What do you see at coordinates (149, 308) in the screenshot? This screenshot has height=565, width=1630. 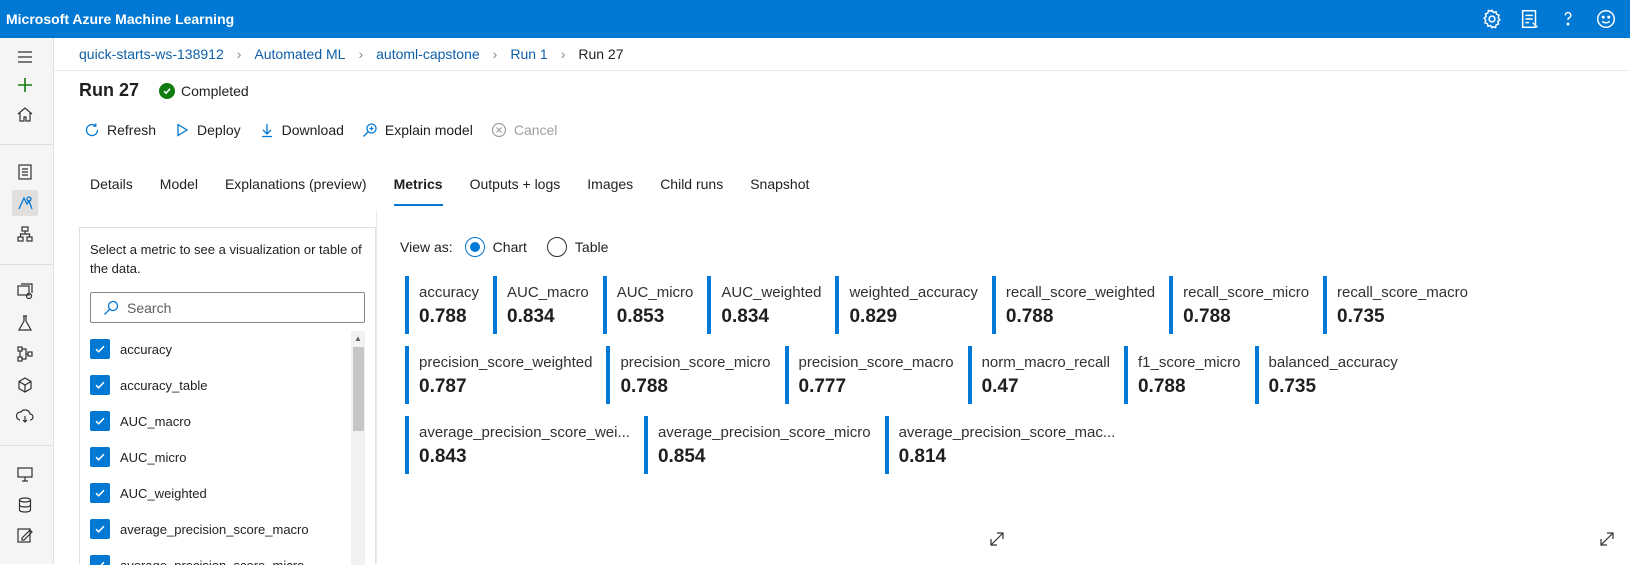 I see `search-placeholder: Search` at bounding box center [149, 308].